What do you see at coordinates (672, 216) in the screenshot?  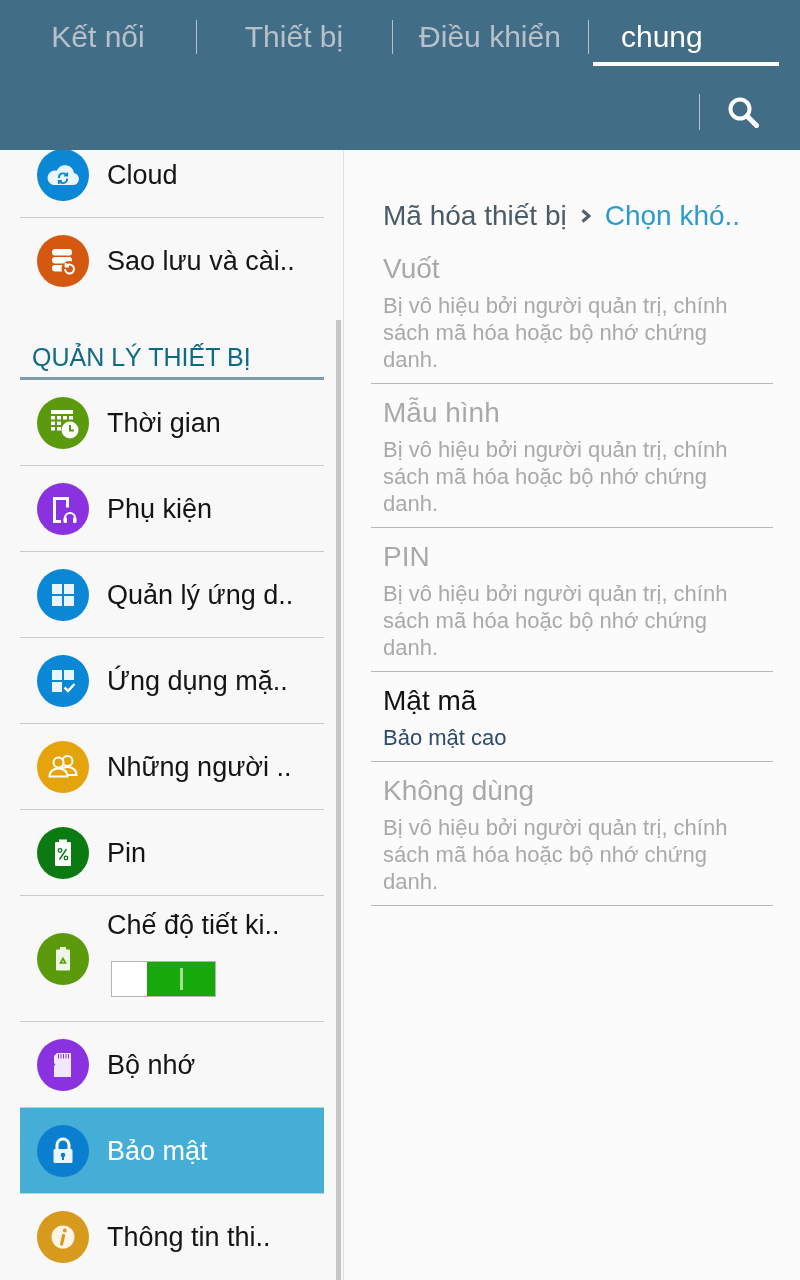 I see `breadcrumb-current: Chọn khó..` at bounding box center [672, 216].